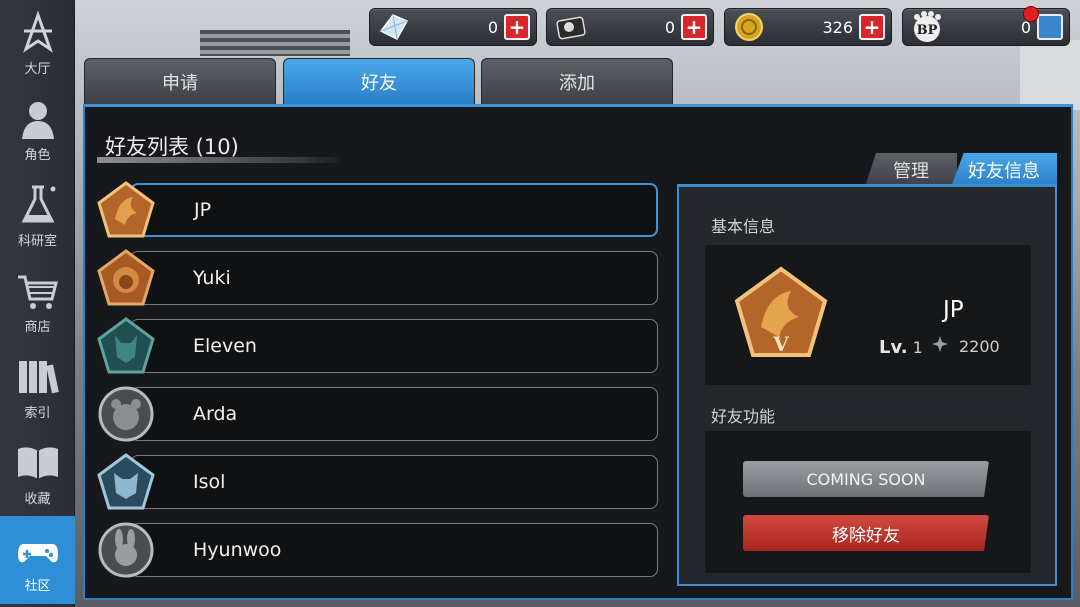 This screenshot has width=1080, height=607. What do you see at coordinates (126, 346) in the screenshot?
I see `wolf-badge-icon` at bounding box center [126, 346].